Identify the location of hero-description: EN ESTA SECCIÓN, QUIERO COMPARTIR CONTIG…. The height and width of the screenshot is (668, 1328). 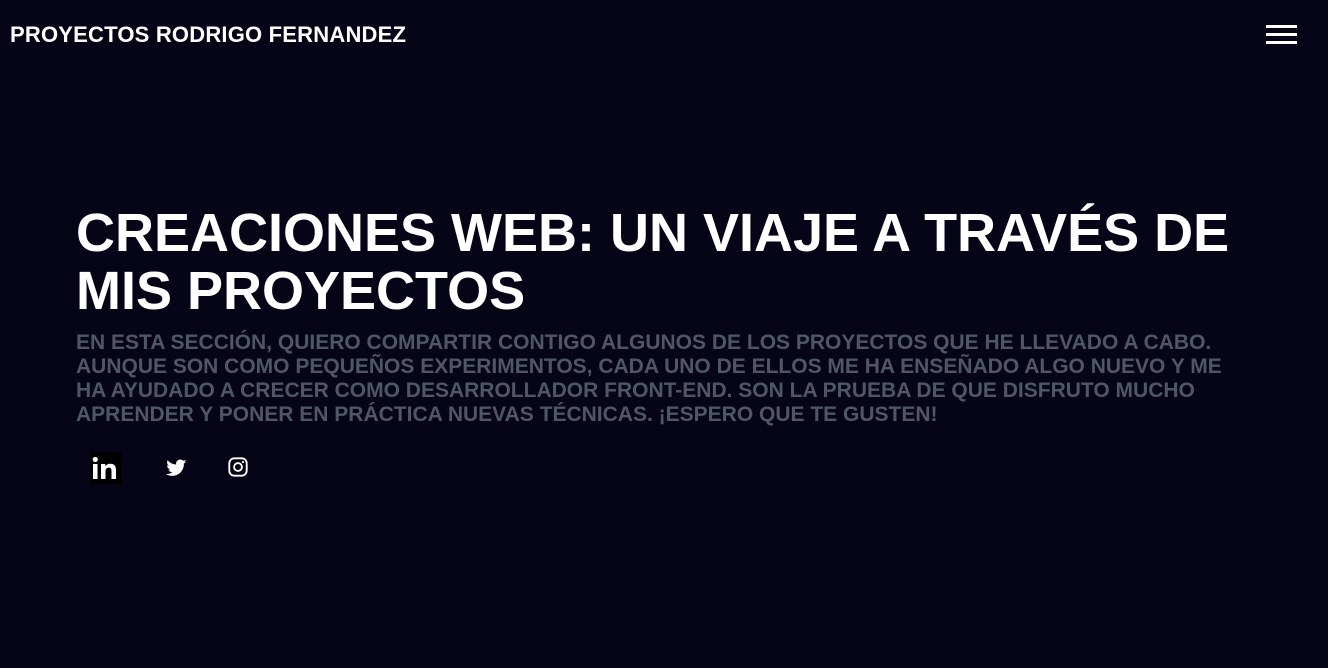
(649, 378).